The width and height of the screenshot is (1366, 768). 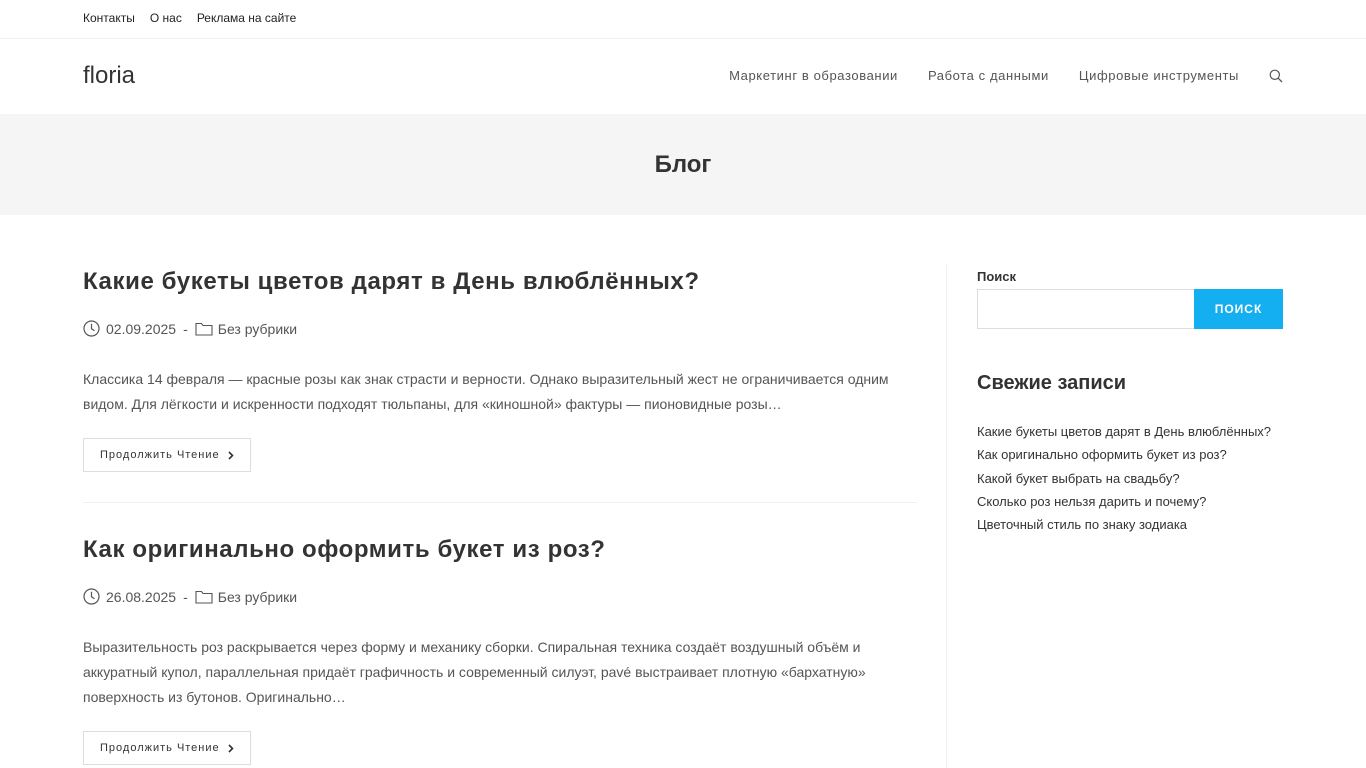 What do you see at coordinates (1276, 76) in the screenshot?
I see `search-icon` at bounding box center [1276, 76].